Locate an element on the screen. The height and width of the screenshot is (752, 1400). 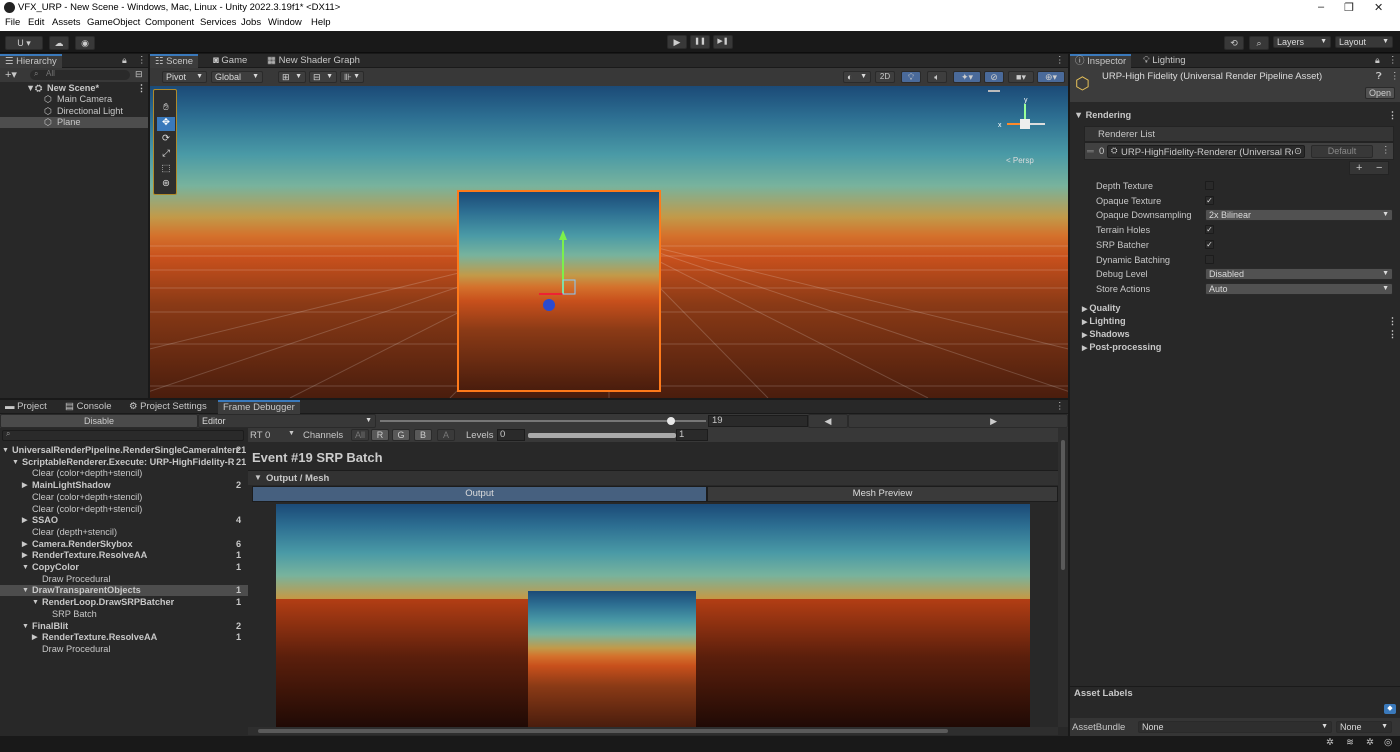
layers-stack-icon: ≋ is located at coordinates (1350, 742).